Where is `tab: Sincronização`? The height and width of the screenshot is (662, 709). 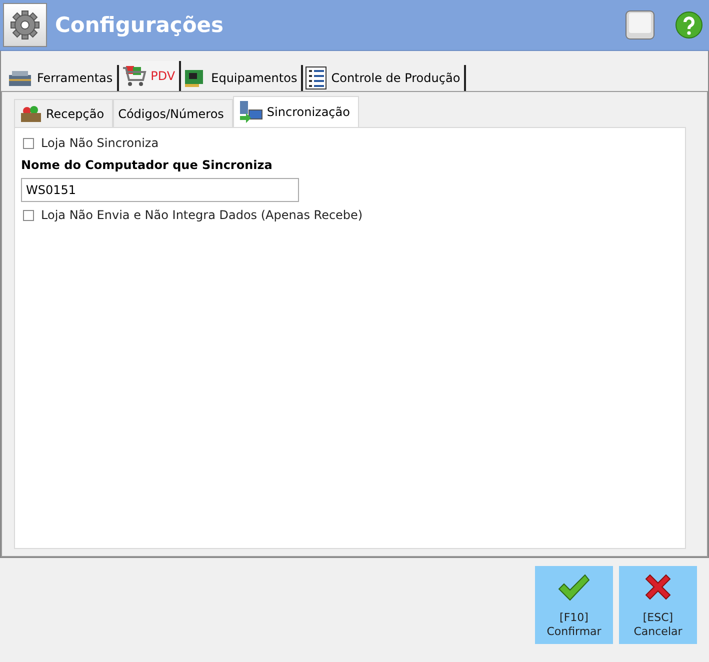
tab: Sincronização is located at coordinates (295, 111).